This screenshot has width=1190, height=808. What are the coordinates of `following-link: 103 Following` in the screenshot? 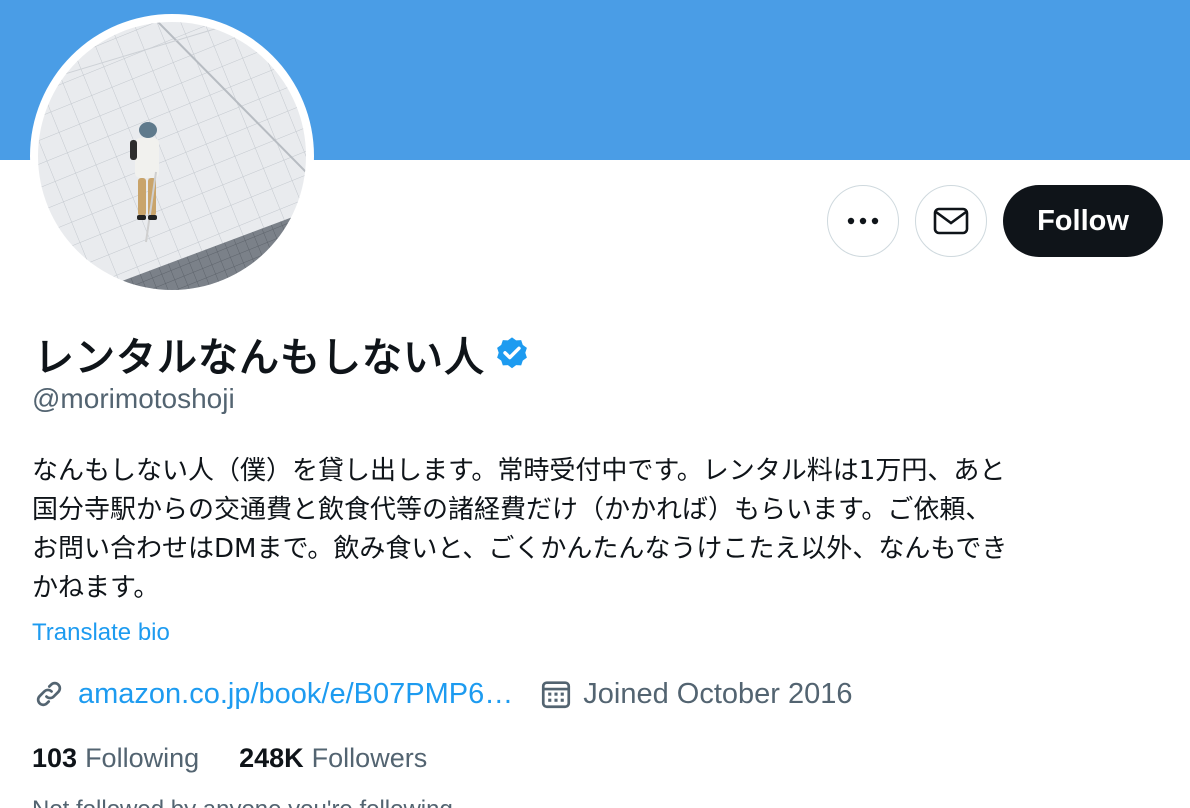 It's located at (115, 758).